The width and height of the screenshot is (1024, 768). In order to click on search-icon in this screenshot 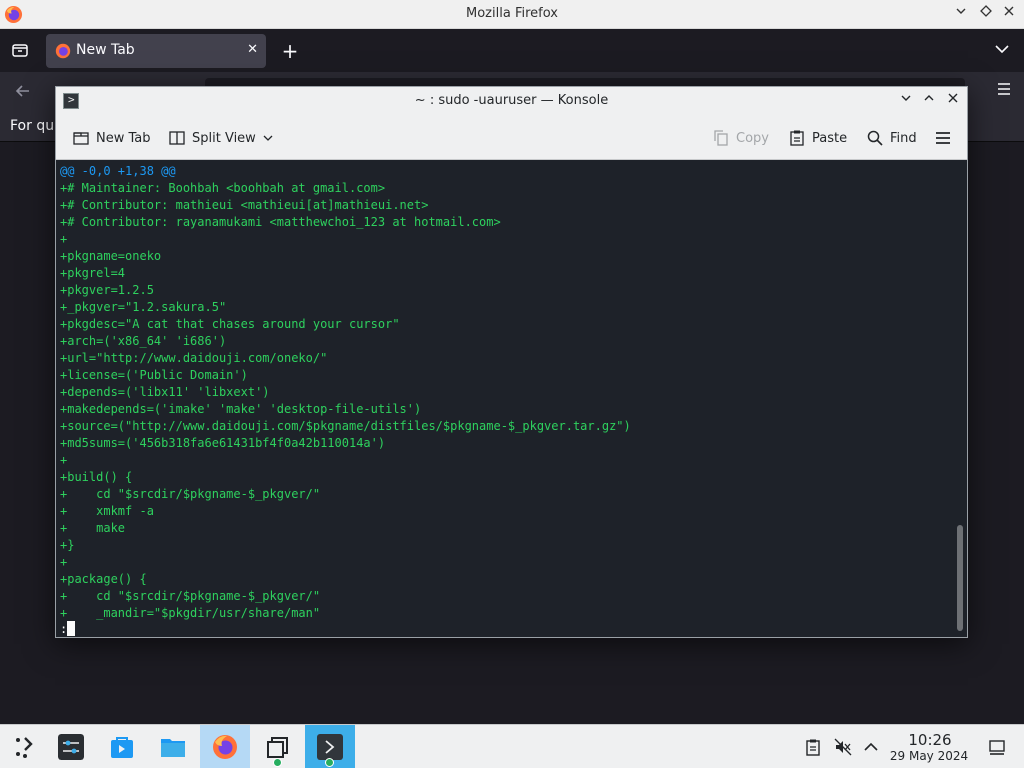, I will do `click(875, 138)`.